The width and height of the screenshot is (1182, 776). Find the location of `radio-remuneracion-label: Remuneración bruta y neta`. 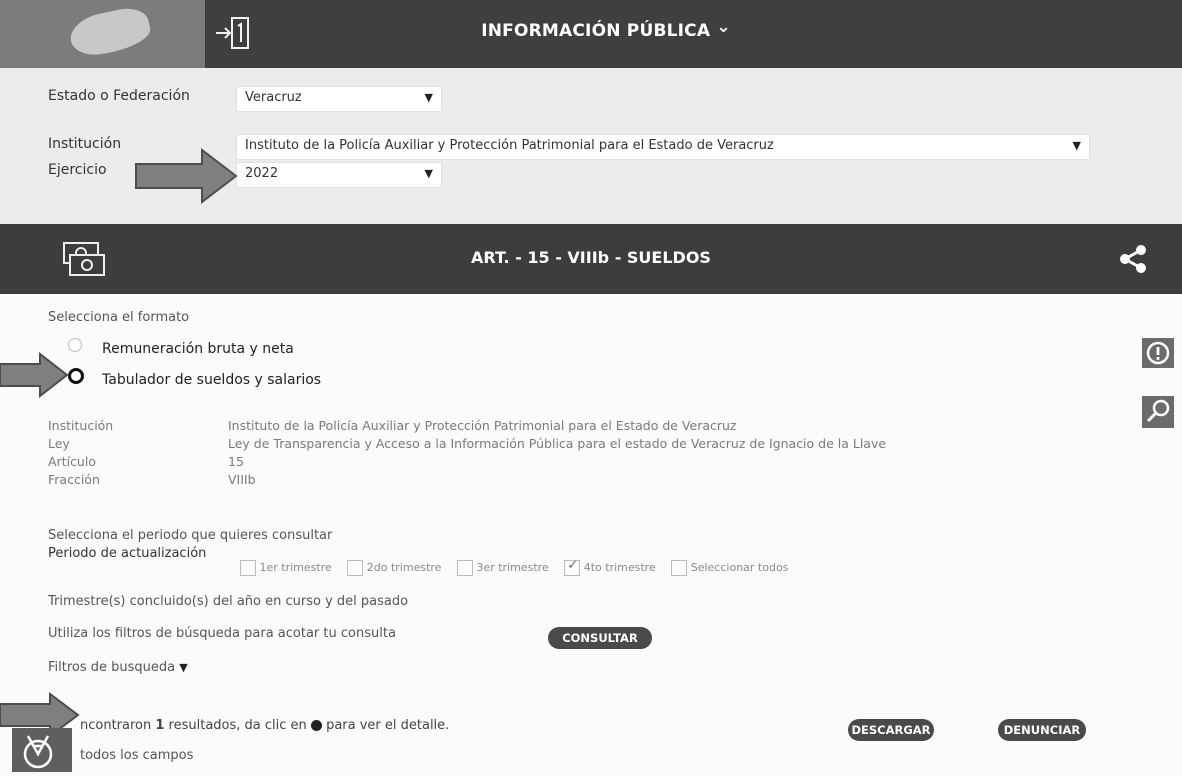

radio-remuneracion-label: Remuneración bruta y neta is located at coordinates (198, 349).